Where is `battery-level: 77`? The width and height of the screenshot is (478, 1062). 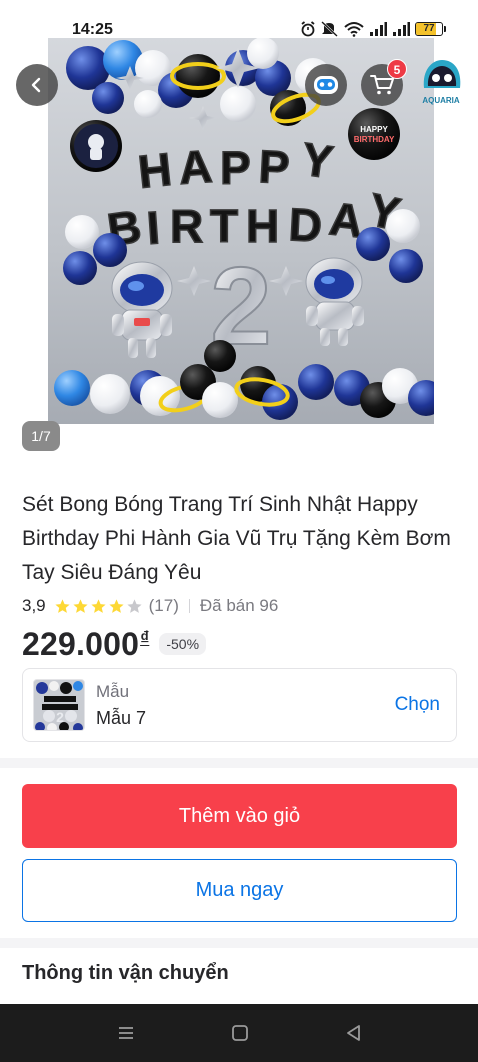
battery-level: 77 is located at coordinates (429, 28).